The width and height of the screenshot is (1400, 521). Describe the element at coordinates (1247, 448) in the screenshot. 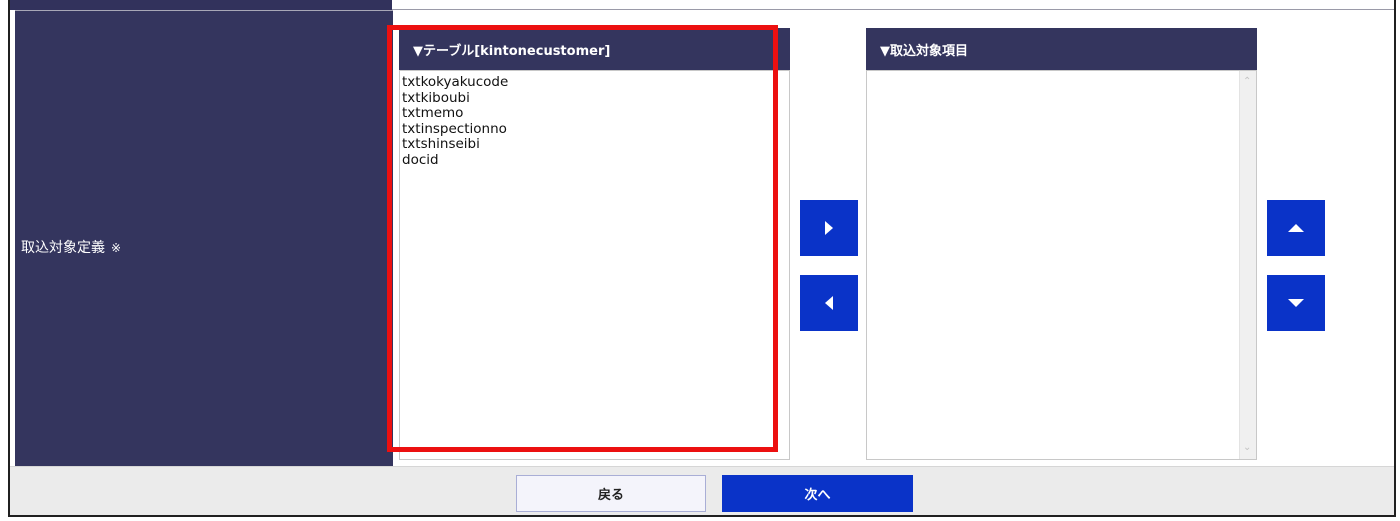

I see `scroll-down-icon: ⌄` at that location.